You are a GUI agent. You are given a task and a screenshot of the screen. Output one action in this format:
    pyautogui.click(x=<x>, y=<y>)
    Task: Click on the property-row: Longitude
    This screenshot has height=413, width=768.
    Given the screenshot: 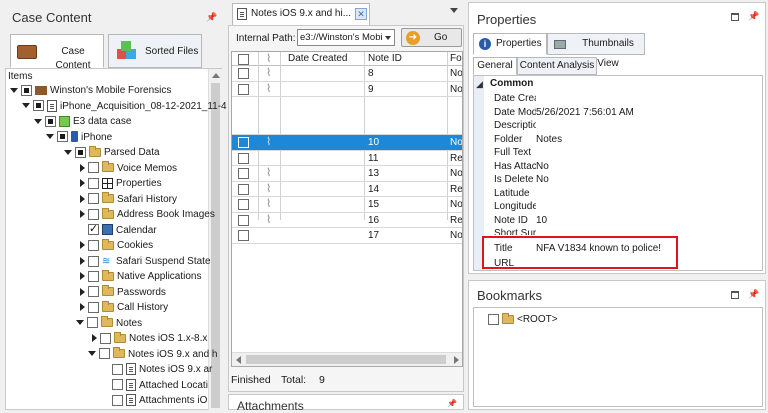 What is the action you would take?
    pyautogui.click(x=515, y=207)
    